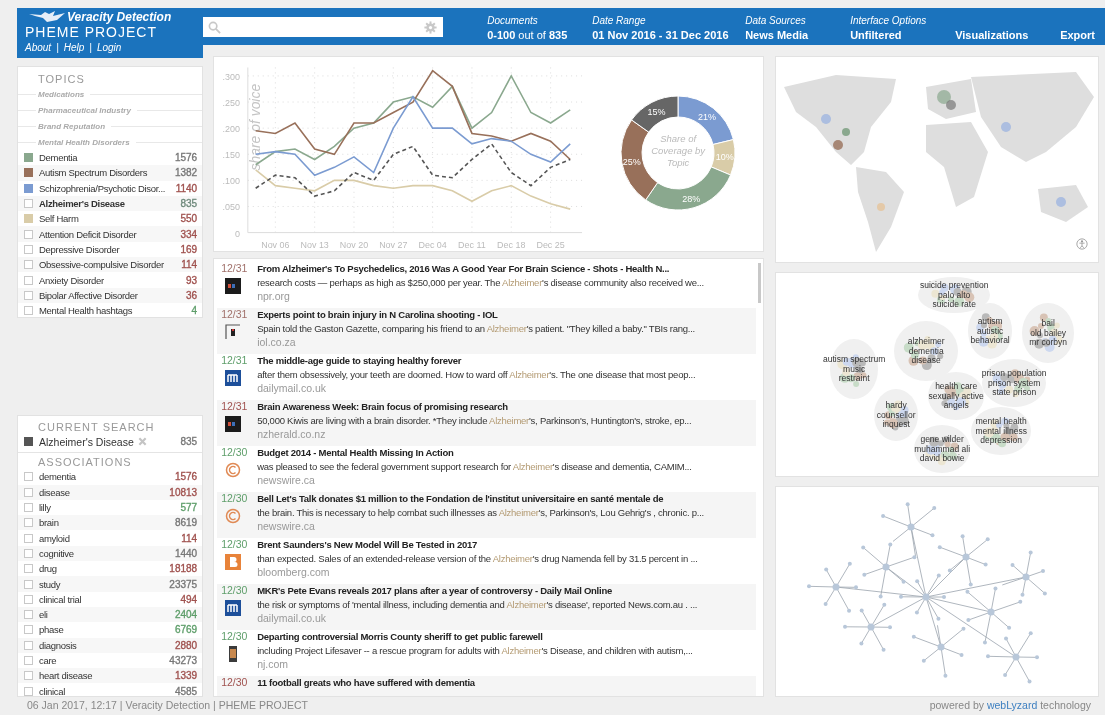  What do you see at coordinates (507, 407) in the screenshot?
I see `news-title: Brain Awareness Week: Brain focus of promising research` at bounding box center [507, 407].